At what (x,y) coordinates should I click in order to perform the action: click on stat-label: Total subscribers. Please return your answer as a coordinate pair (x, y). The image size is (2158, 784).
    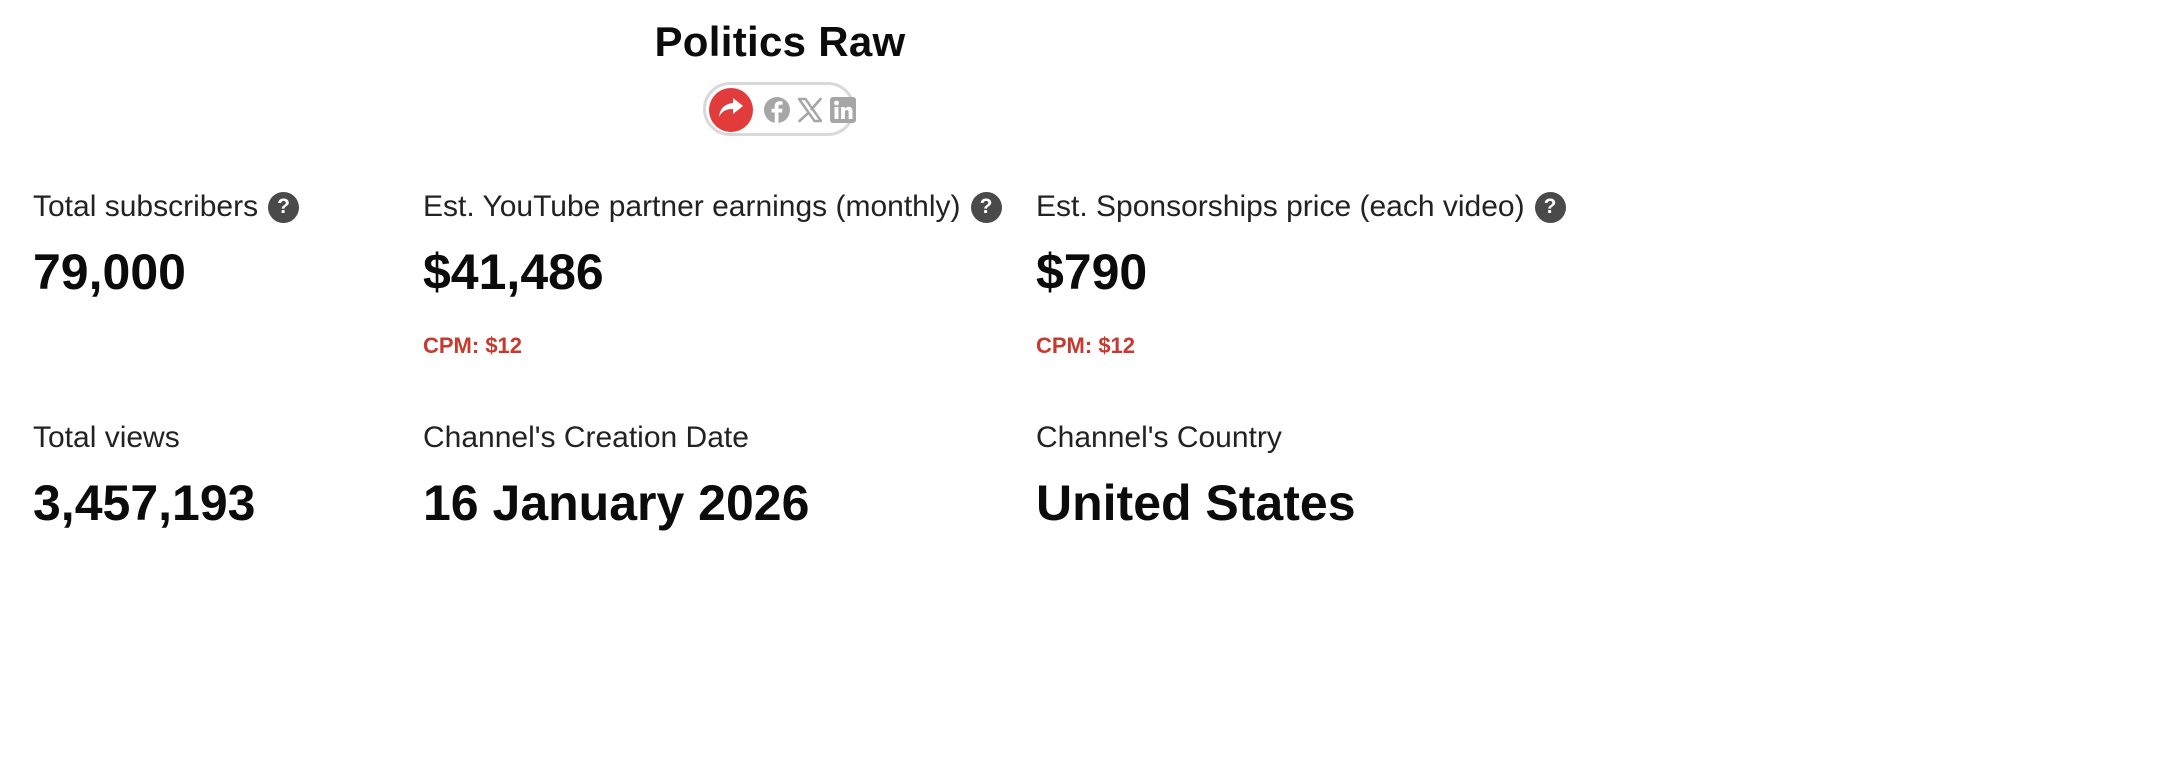
    Looking at the image, I should click on (146, 206).